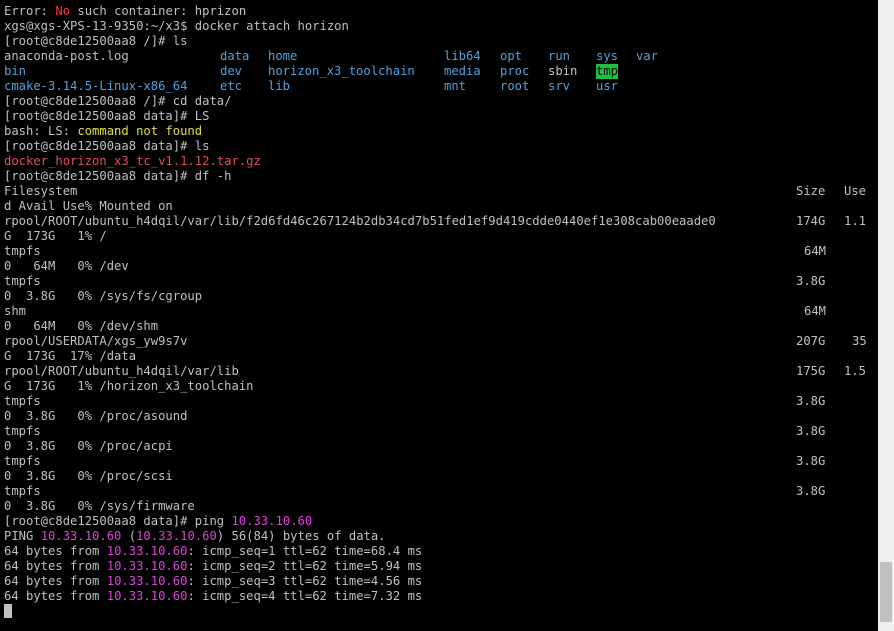 Image resolution: width=894 pixels, height=631 pixels. I want to click on ls-dir-usr: usr, so click(607, 86).